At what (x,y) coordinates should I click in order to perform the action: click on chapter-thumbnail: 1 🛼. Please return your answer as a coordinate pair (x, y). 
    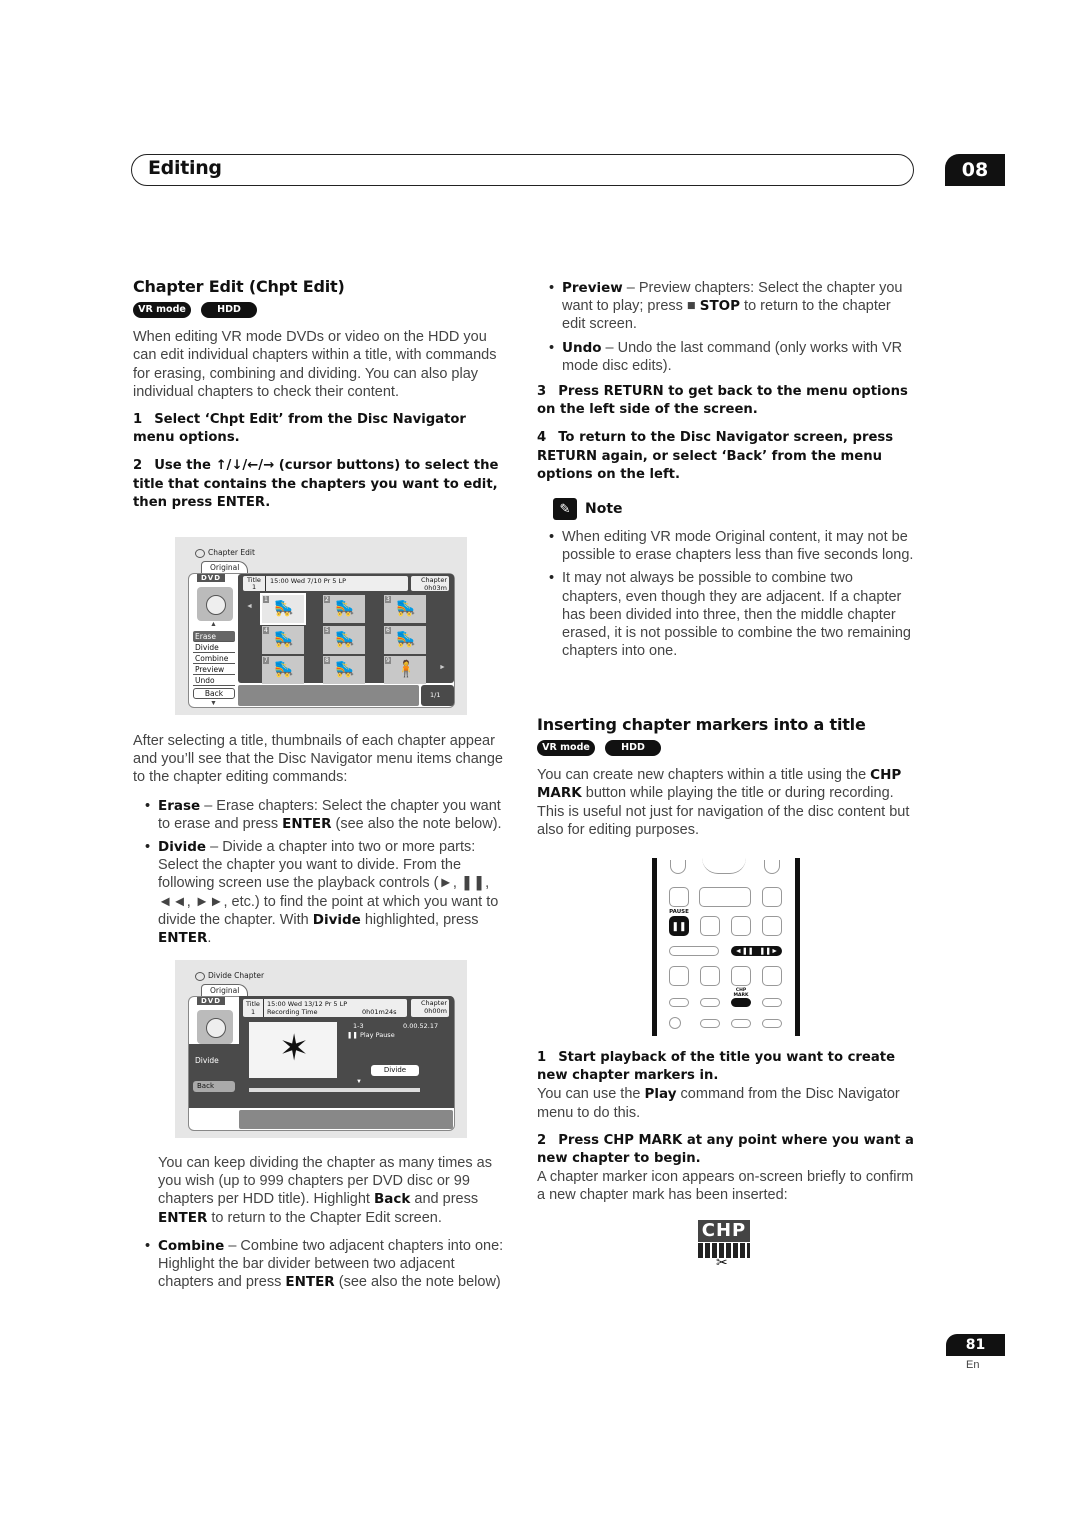
    Looking at the image, I should click on (283, 609).